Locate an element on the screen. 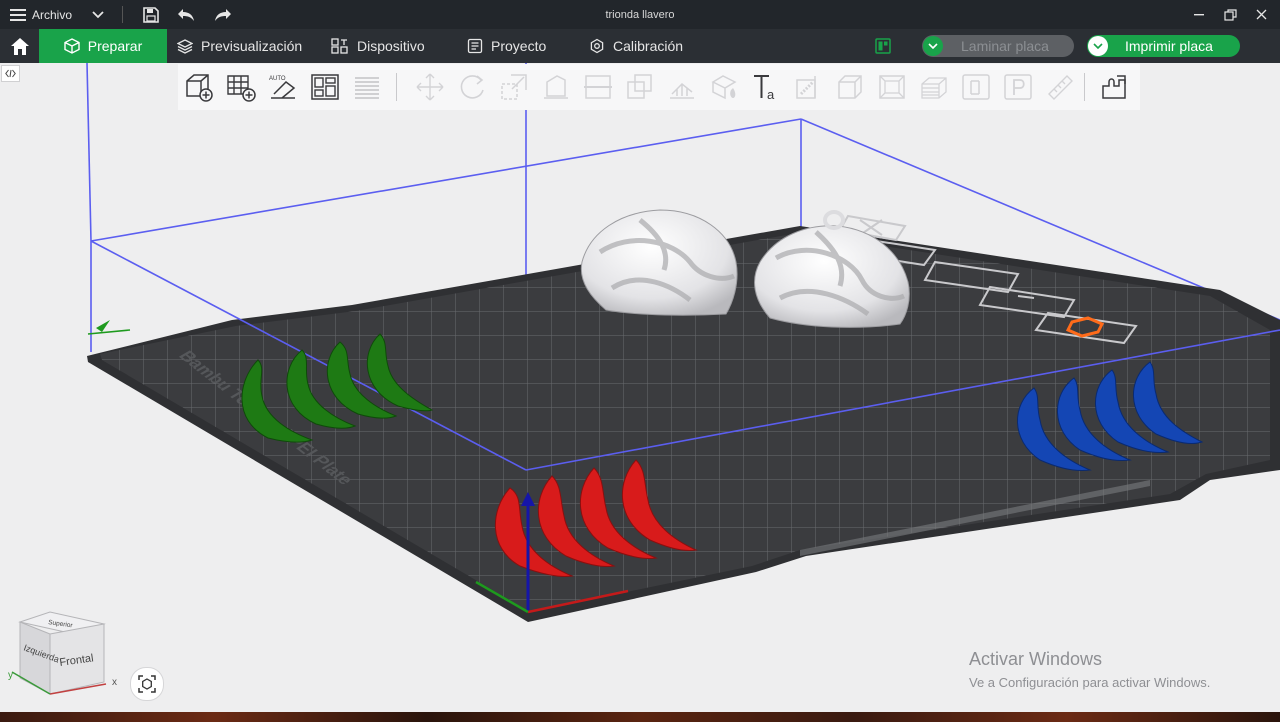  layers-icon is located at coordinates (185, 46).